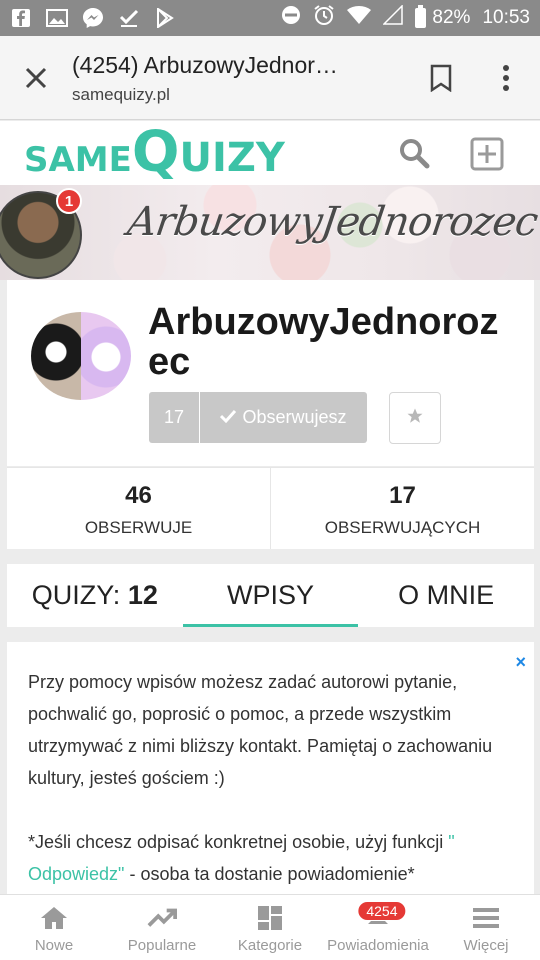 This screenshot has width=540, height=960. What do you see at coordinates (138, 495) in the screenshot?
I see `following-count: 46` at bounding box center [138, 495].